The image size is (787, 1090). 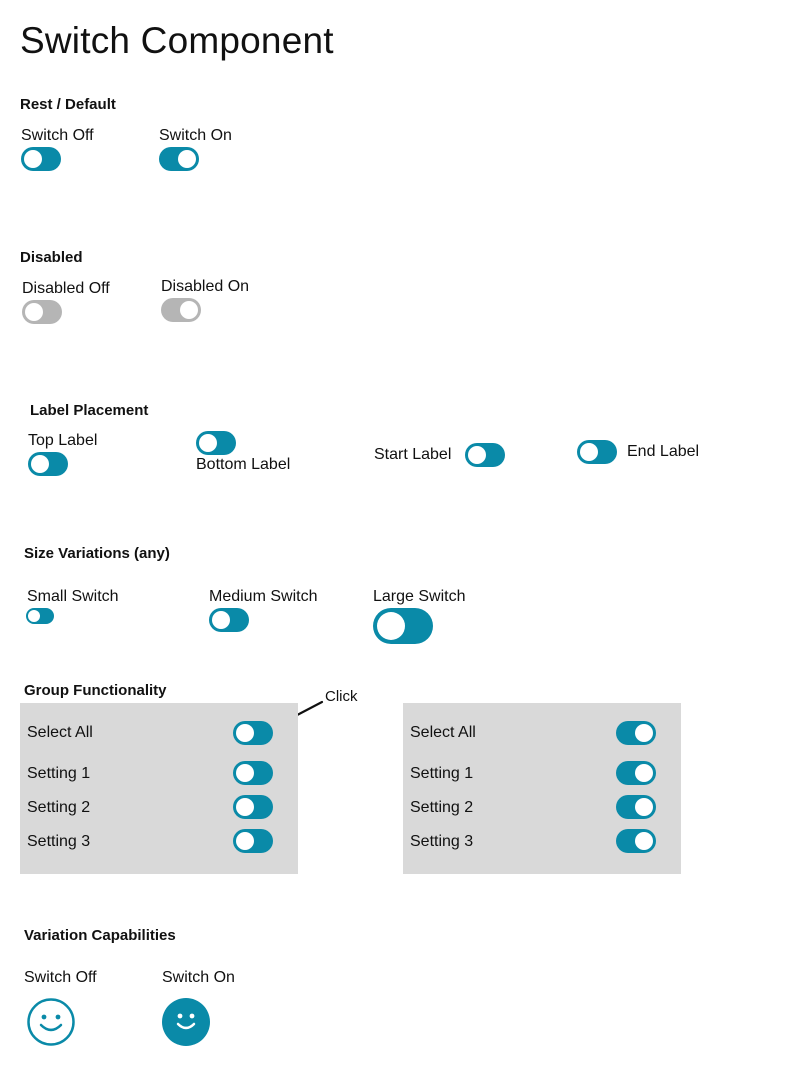 What do you see at coordinates (542, 788) in the screenshot?
I see `group-panel-after: Select All Setting 1 Setting 2 Setting 3` at bounding box center [542, 788].